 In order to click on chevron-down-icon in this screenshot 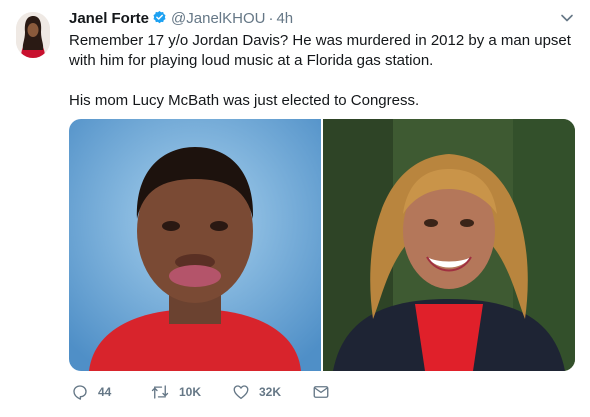, I will do `click(567, 18)`.